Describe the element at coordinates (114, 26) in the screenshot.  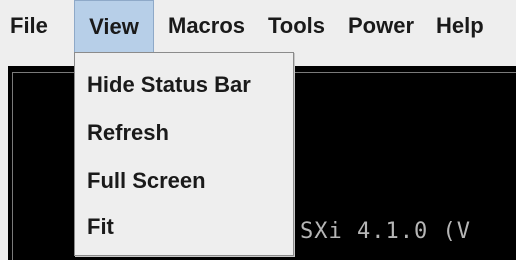
I see `menu-view: View` at that location.